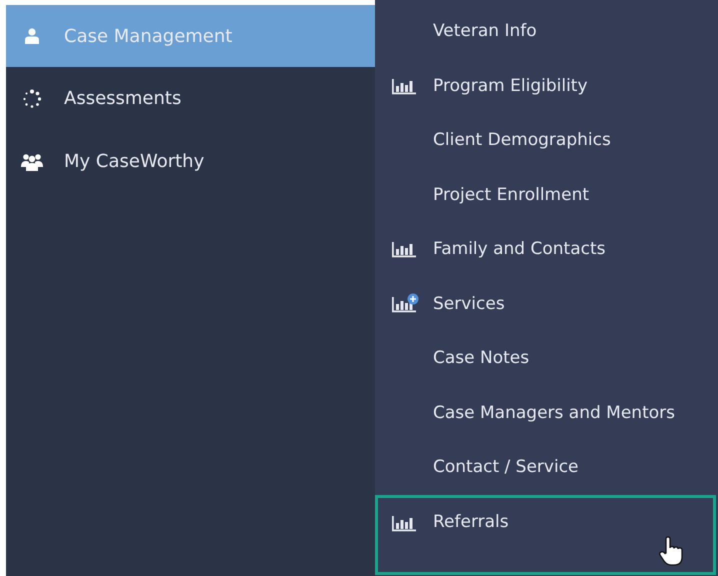  I want to click on submenu-item: Services, so click(546, 303).